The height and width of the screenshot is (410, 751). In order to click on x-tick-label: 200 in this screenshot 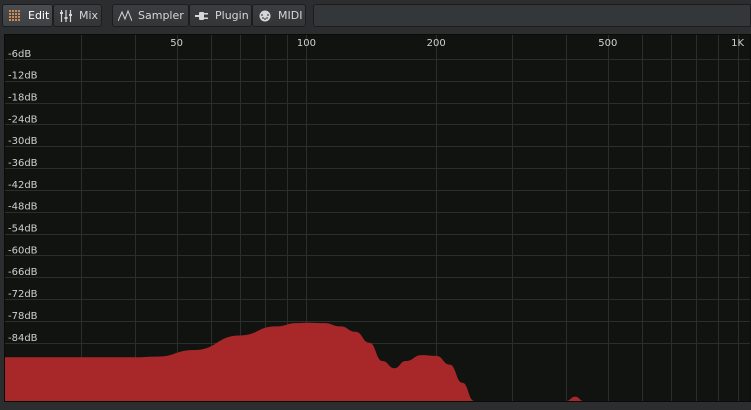, I will do `click(436, 43)`.